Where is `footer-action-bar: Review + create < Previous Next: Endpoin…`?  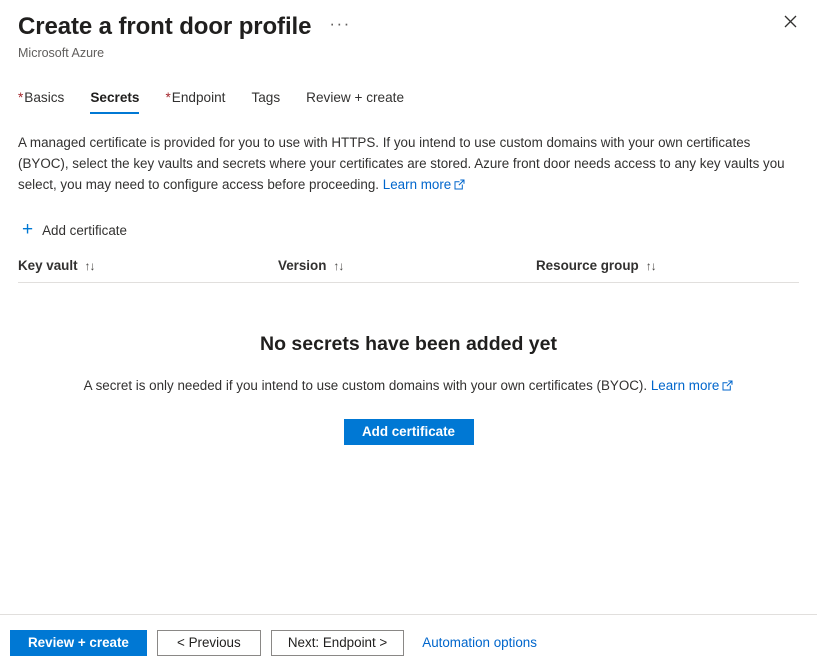 footer-action-bar: Review + create < Previous Next: Endpoin… is located at coordinates (408, 642).